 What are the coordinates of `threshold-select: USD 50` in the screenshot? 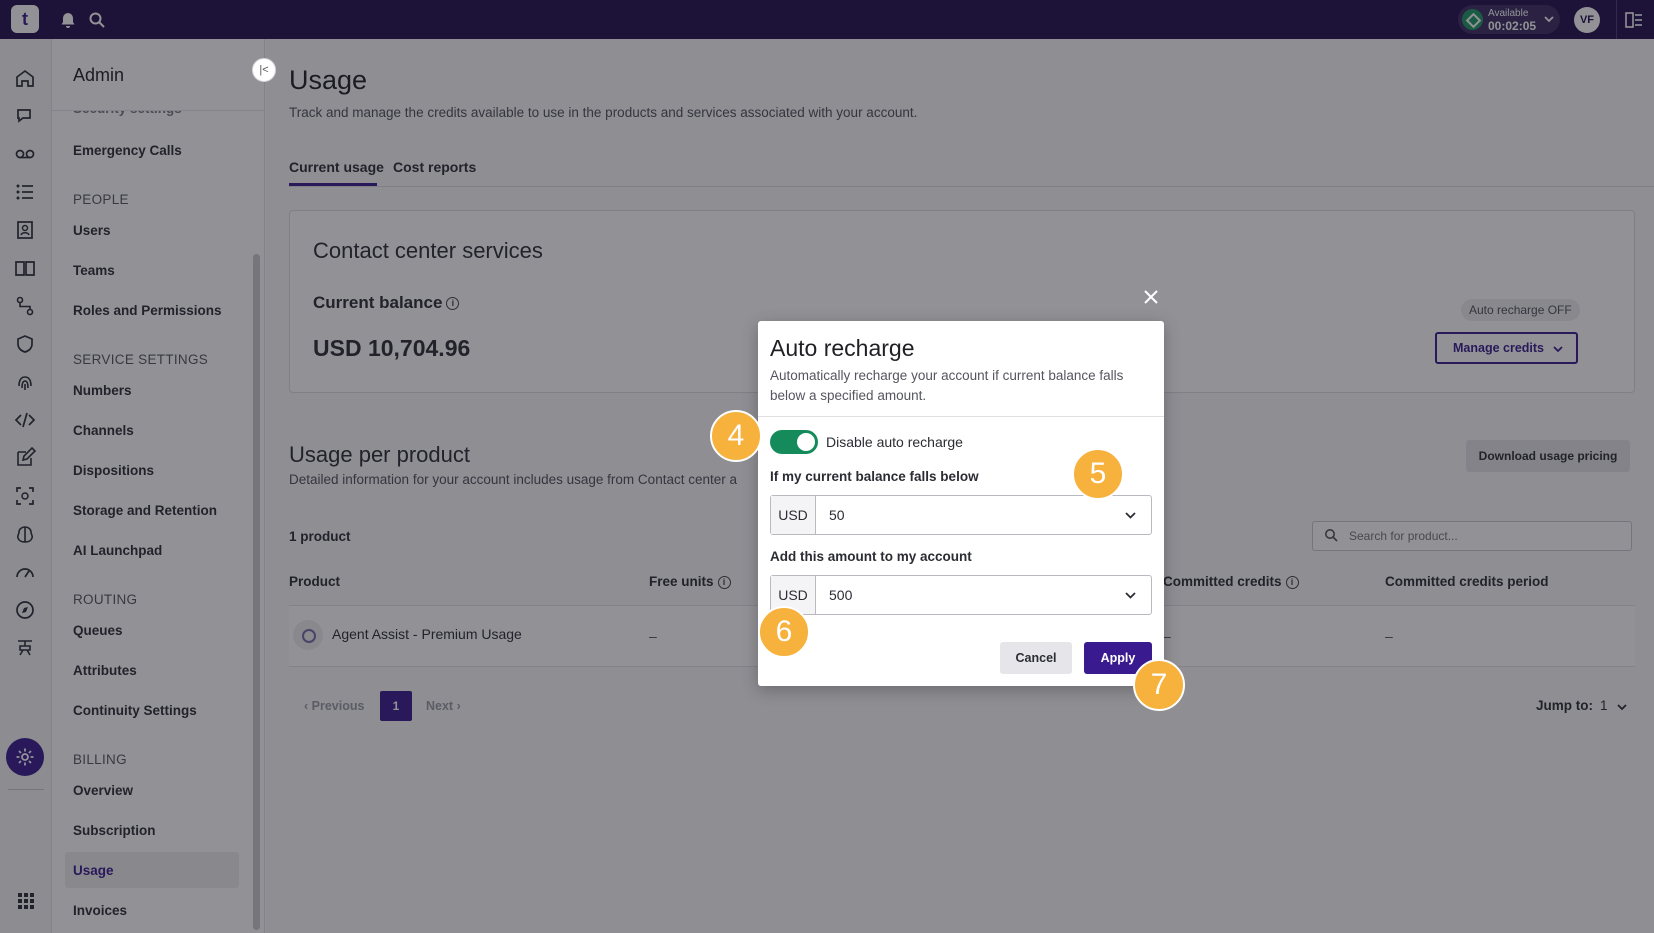 It's located at (961, 515).